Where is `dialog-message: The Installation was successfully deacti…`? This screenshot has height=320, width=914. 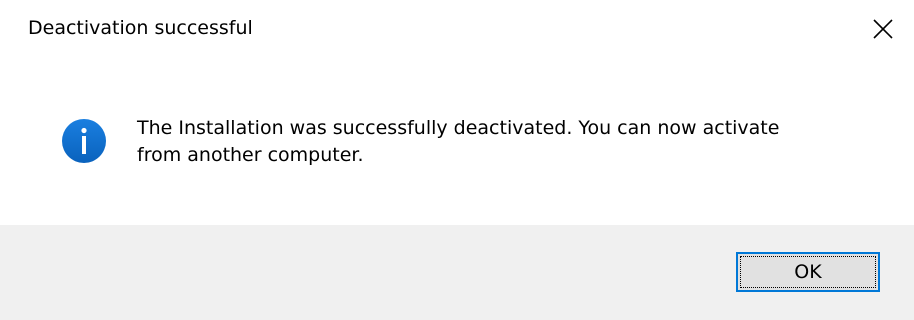 dialog-message: The Installation was successfully deacti… is located at coordinates (507, 142).